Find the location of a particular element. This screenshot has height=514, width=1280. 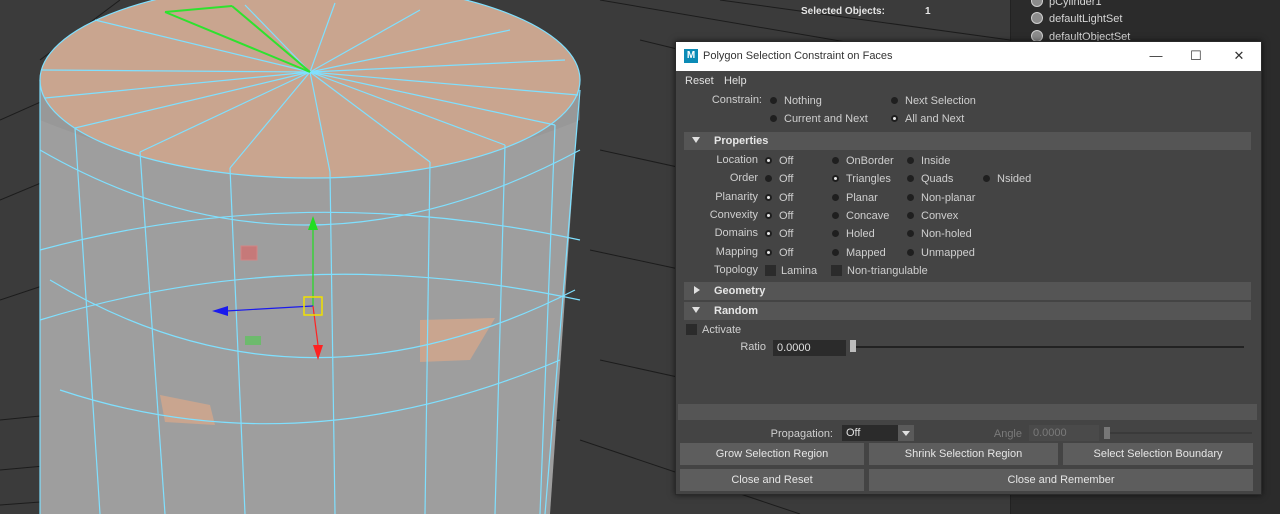

random-activate-checkbox: Activate is located at coordinates (713, 330).